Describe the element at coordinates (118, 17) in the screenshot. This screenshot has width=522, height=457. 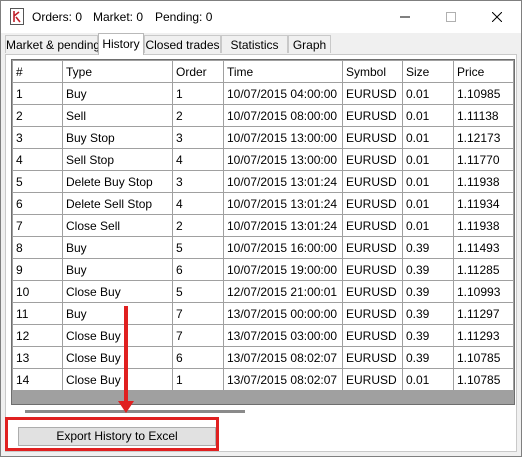
I see `market-count: Market: 0` at that location.